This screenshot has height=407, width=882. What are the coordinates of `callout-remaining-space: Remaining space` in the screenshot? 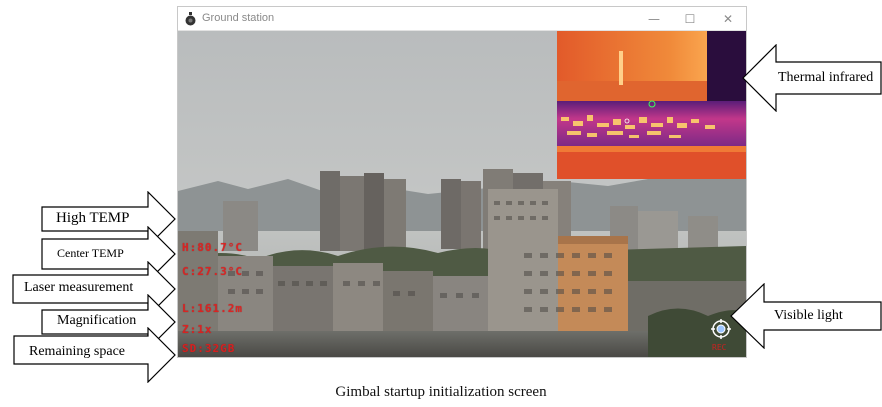 It's located at (94, 355).